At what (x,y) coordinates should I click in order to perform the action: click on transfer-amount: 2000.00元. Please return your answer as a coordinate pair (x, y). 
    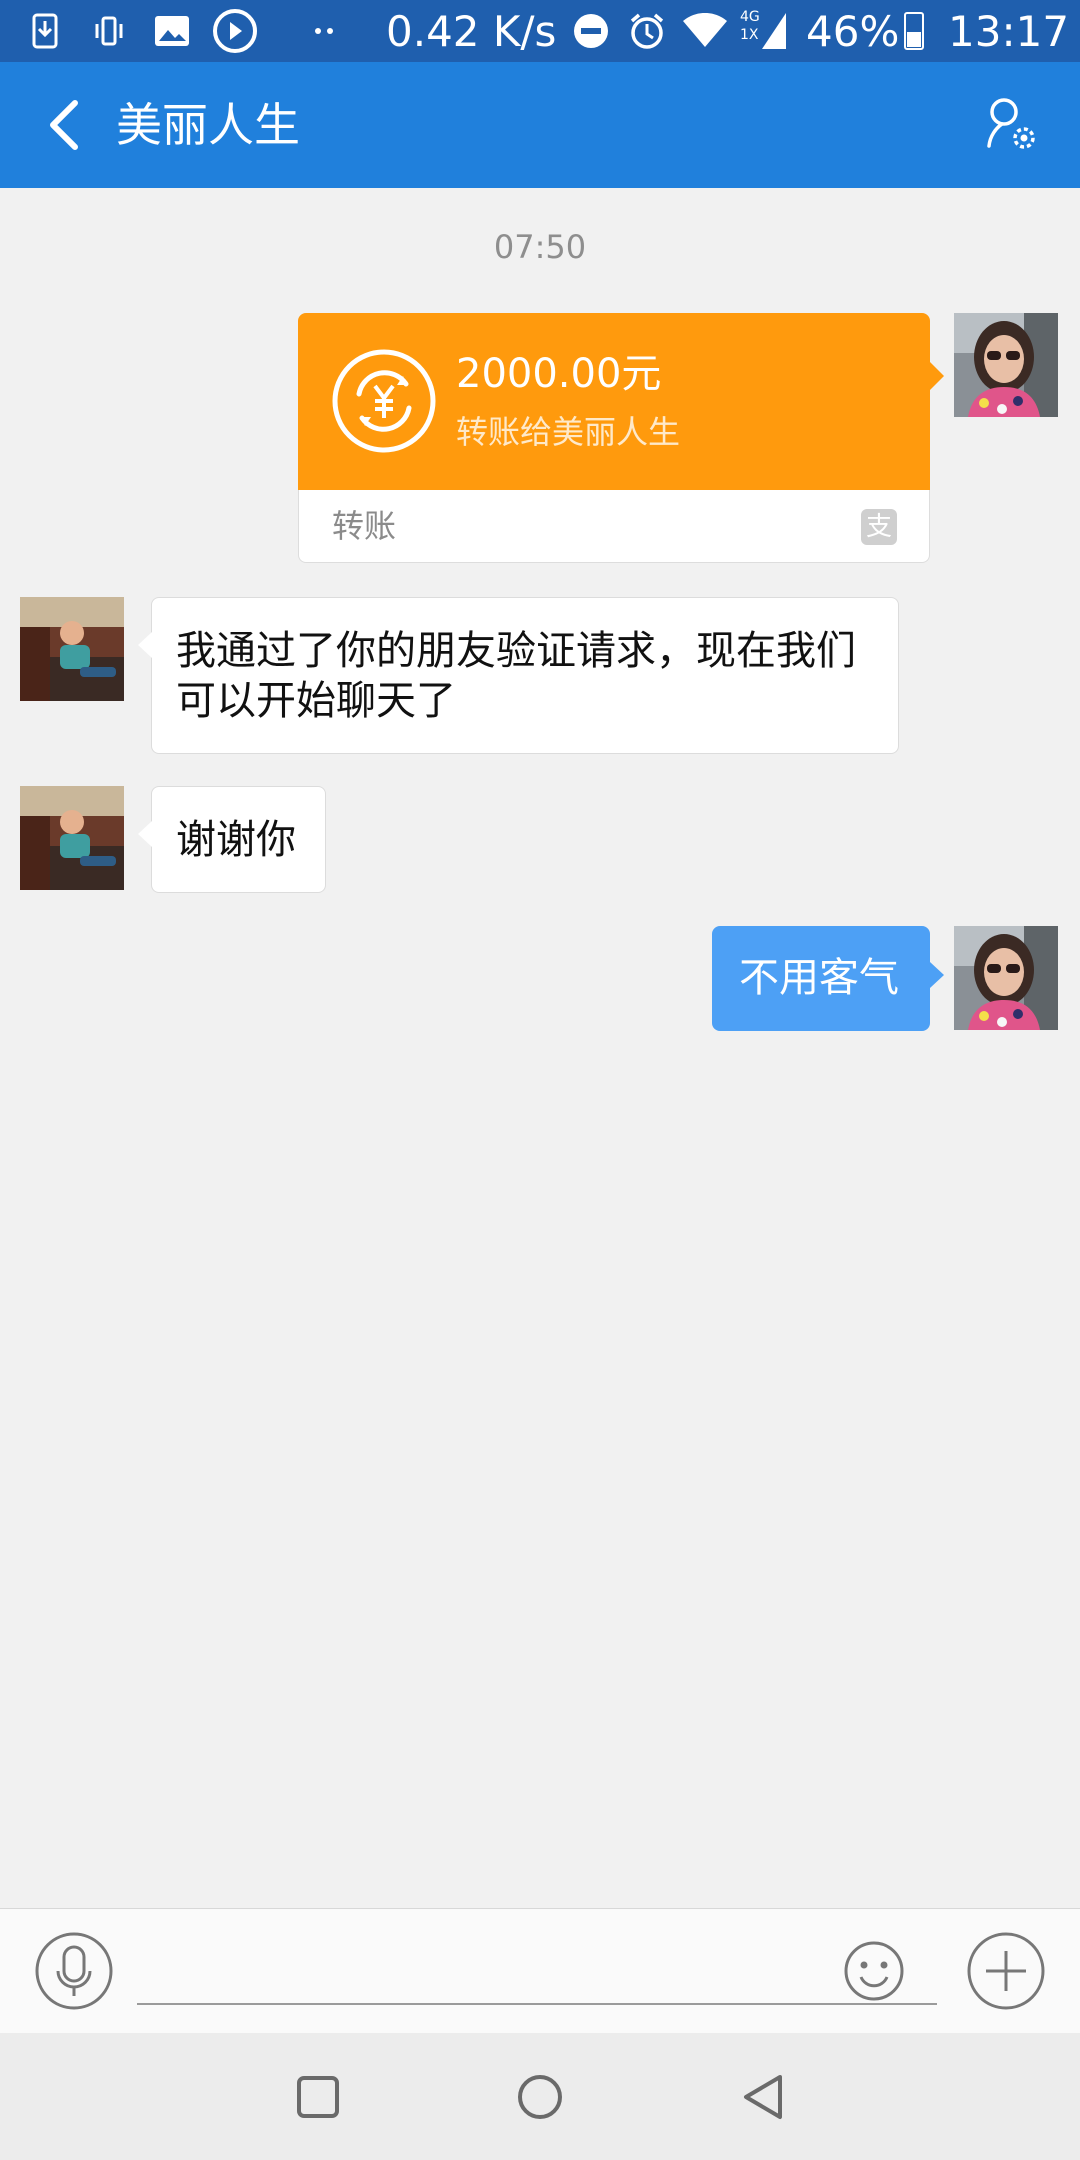
    Looking at the image, I should click on (559, 374).